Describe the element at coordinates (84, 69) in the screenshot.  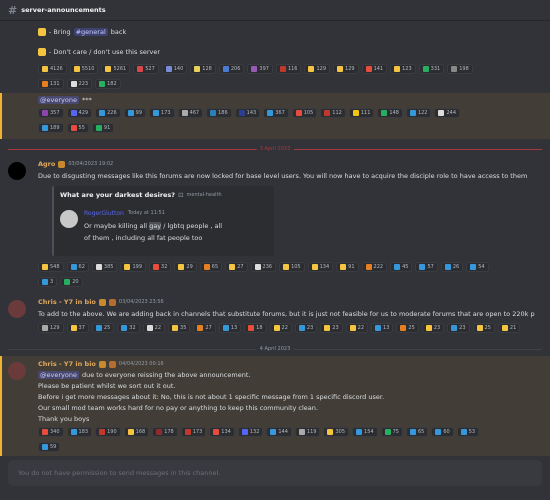
I see `reaction-thumbs-down: 5510` at that location.